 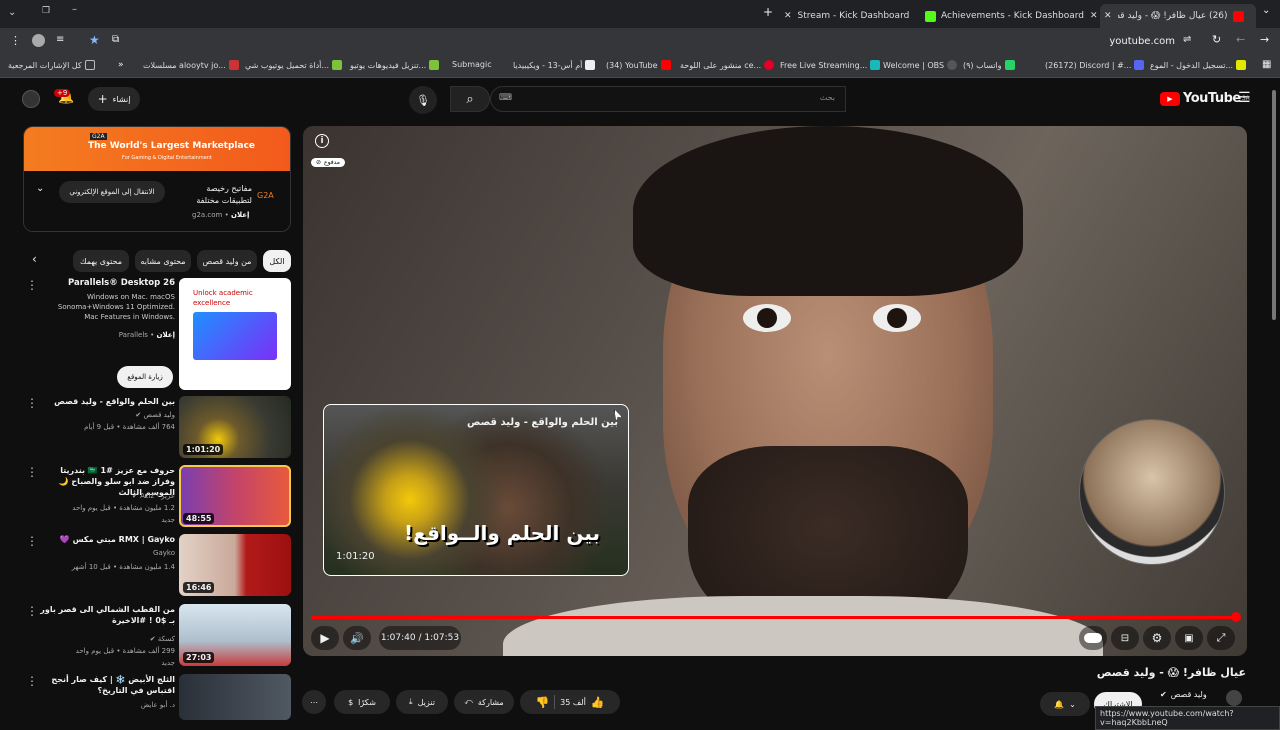 What do you see at coordinates (1157, 638) in the screenshot?
I see `settings-button: ⚙` at bounding box center [1157, 638].